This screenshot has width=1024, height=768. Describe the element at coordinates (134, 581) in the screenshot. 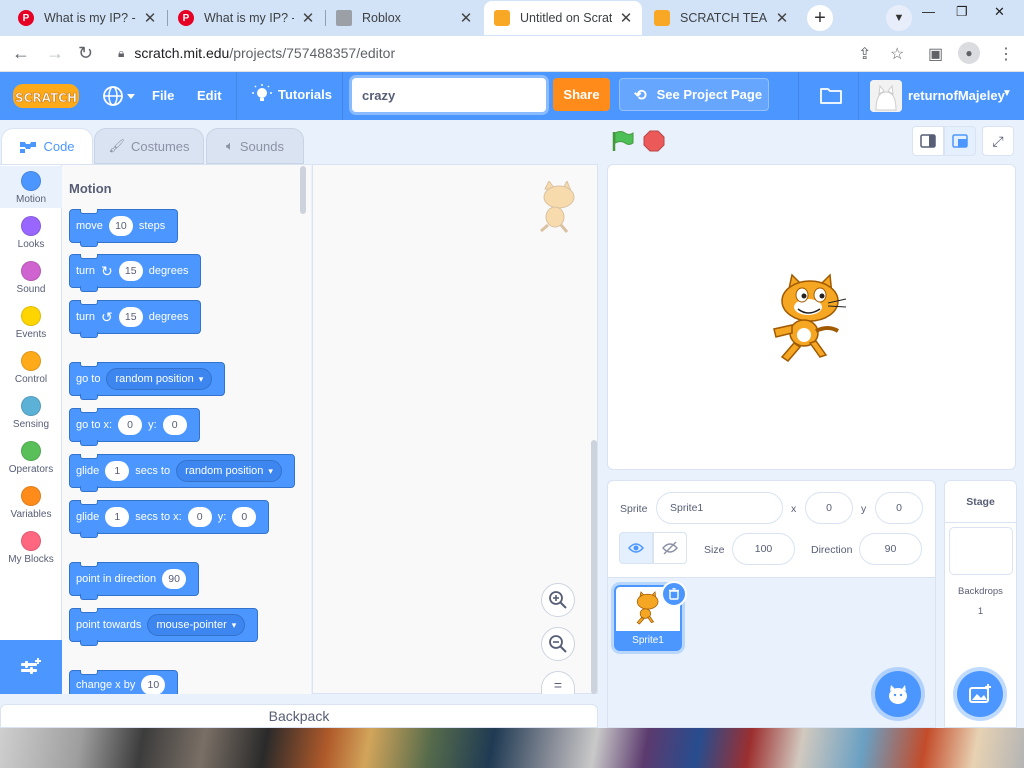

I see `block-point-in-direction: point in direction 90` at that location.